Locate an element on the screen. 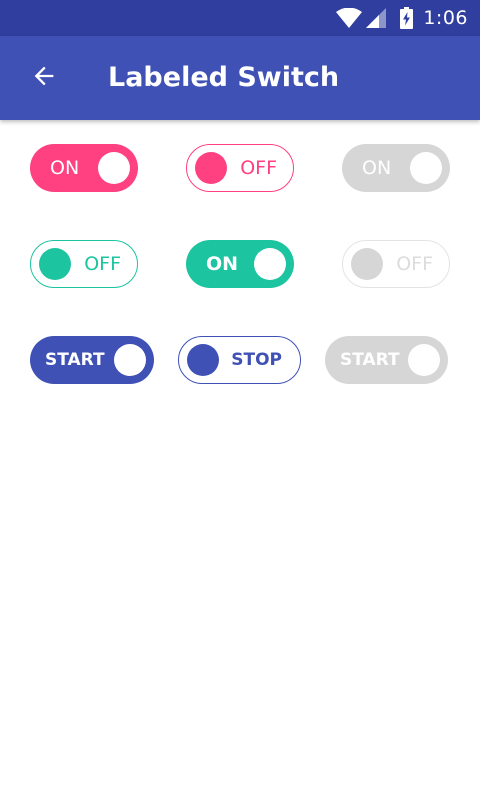  switch-teal-disabled: OFF is located at coordinates (396, 264).